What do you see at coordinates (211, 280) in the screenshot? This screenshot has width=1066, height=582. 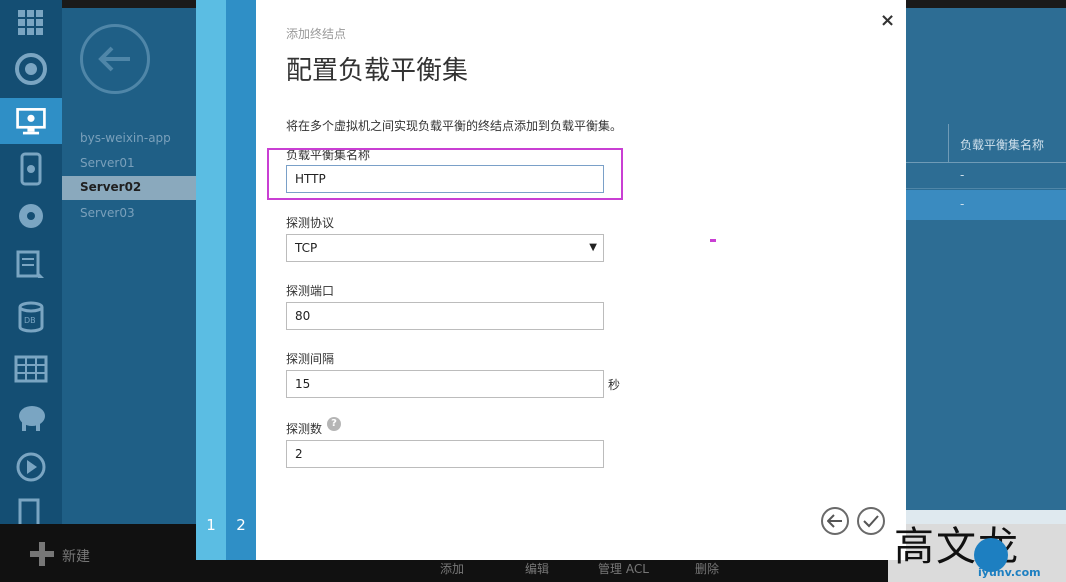 I see `wizard-step-1: 1` at bounding box center [211, 280].